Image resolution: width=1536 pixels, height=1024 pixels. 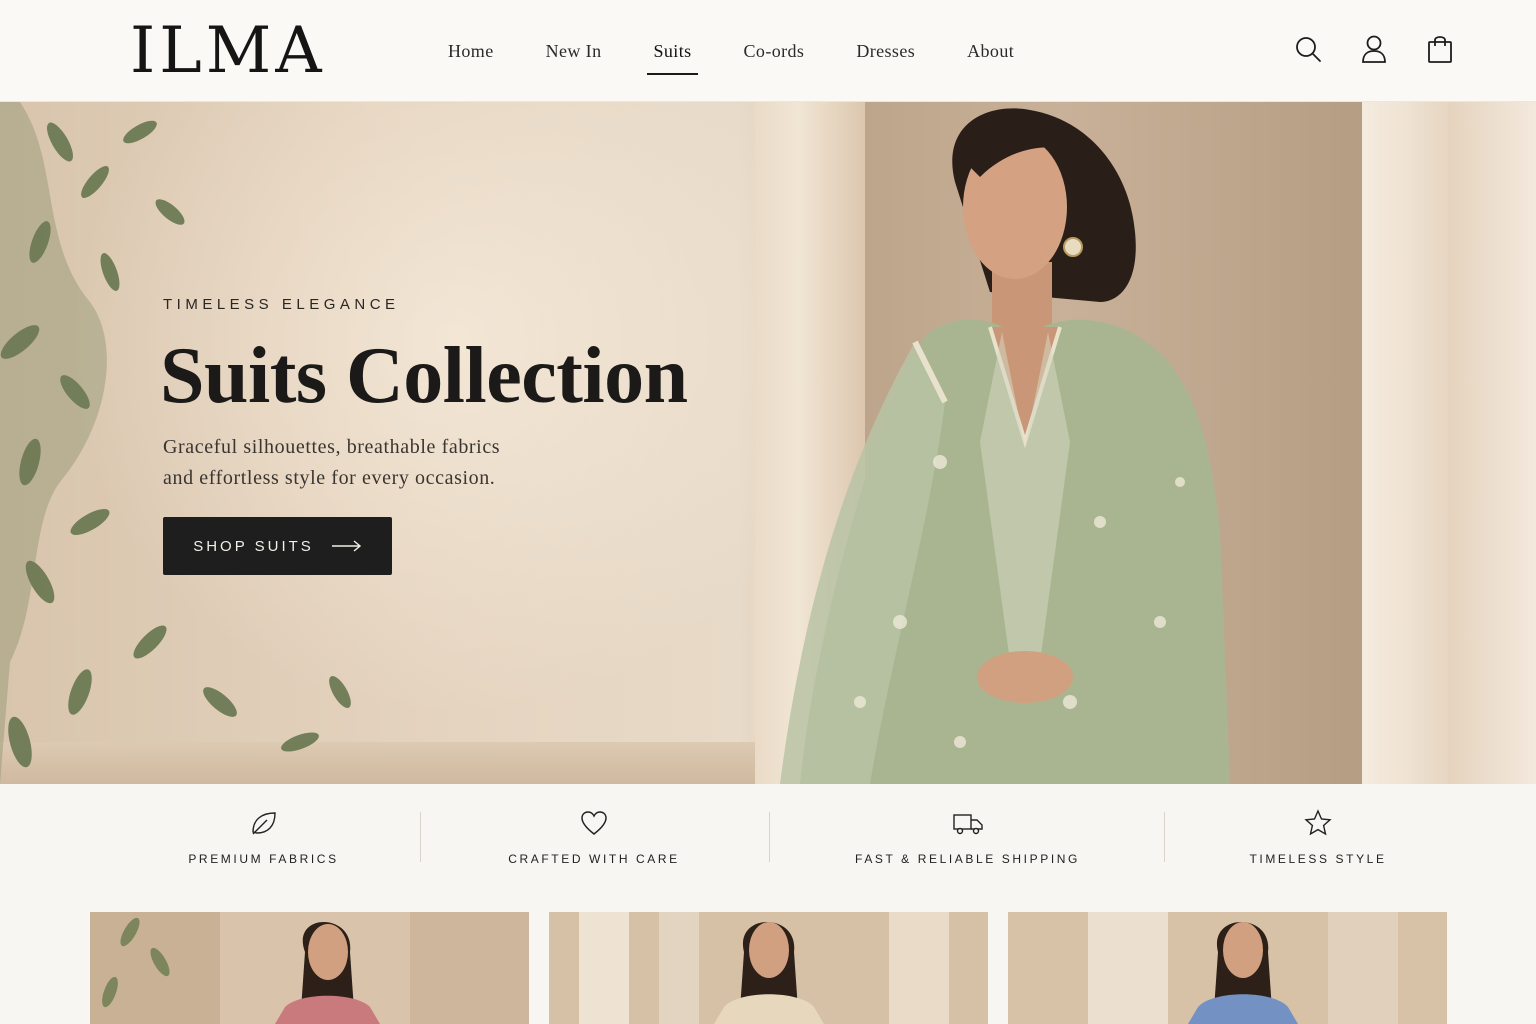 I want to click on nav-item-home: Home, so click(x=471, y=51).